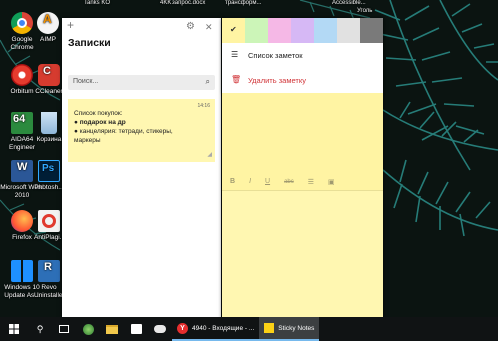  I want to click on resize-corner-icon: ◢, so click(209, 155).